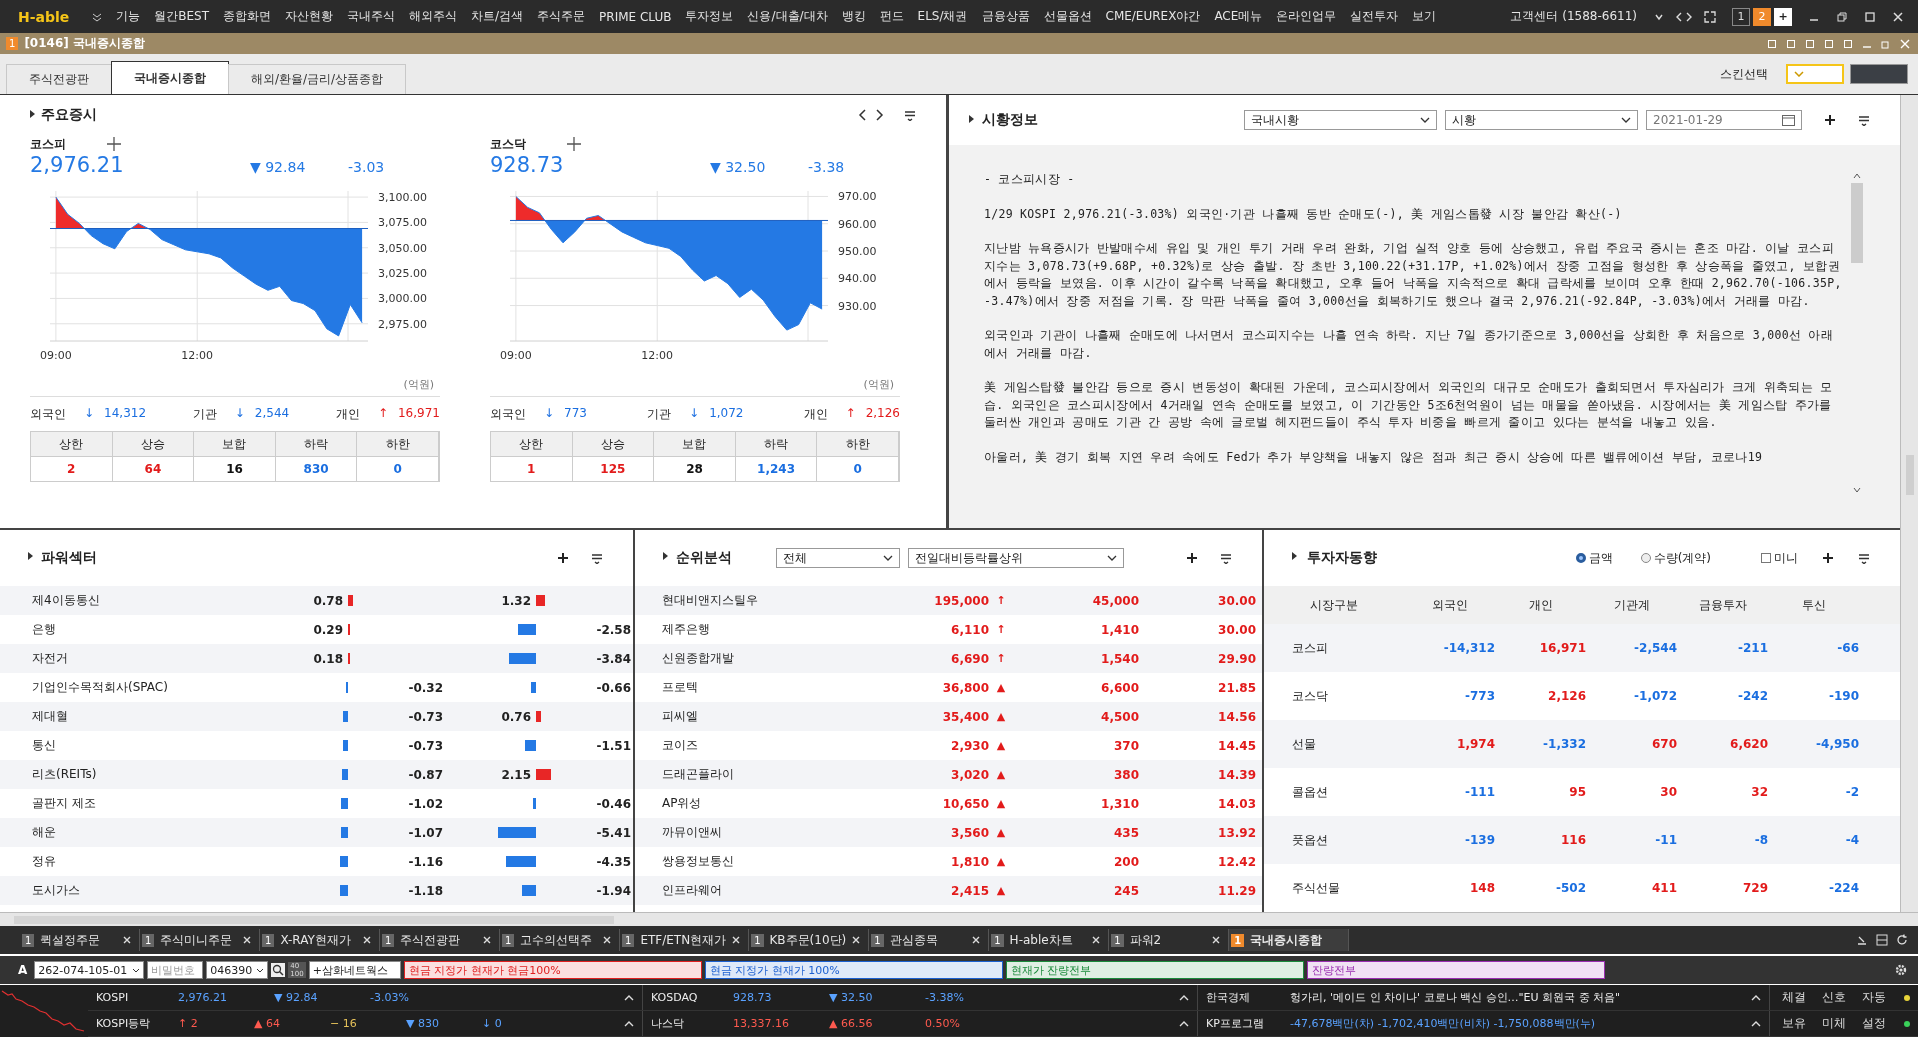  Describe the element at coordinates (760, 745) in the screenshot. I see `stock-name: 코이즈` at that location.